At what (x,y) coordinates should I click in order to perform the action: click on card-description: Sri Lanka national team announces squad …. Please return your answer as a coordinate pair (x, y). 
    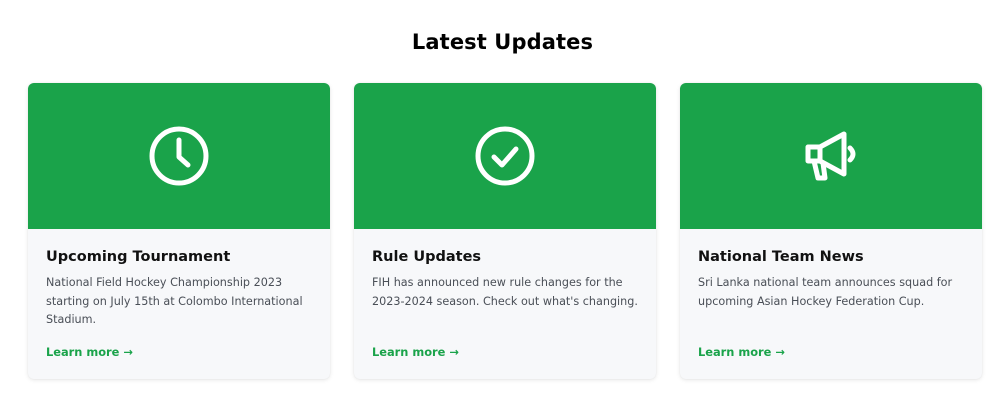
    Looking at the image, I should click on (825, 292).